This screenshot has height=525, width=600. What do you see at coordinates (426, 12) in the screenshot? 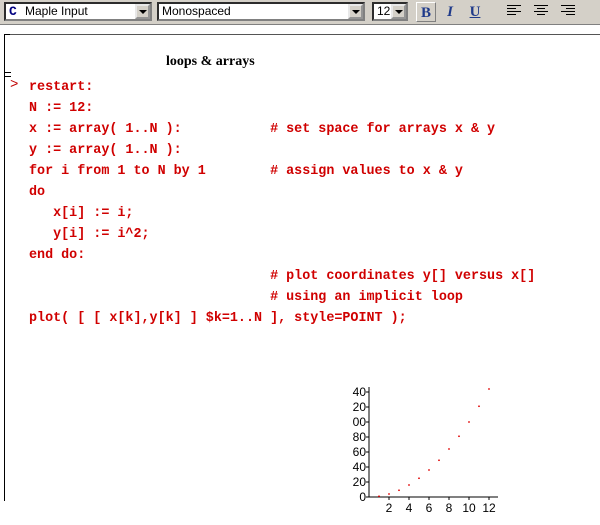
I see `bold-button: B` at bounding box center [426, 12].